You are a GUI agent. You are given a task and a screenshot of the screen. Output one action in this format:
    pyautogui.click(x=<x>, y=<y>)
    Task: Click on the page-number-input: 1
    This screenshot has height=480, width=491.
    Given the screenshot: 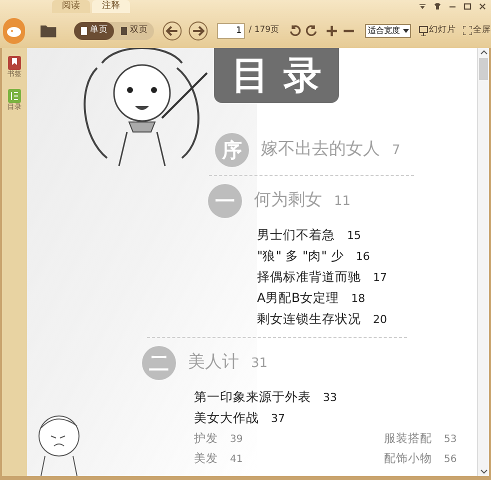 What is the action you would take?
    pyautogui.click(x=230, y=30)
    